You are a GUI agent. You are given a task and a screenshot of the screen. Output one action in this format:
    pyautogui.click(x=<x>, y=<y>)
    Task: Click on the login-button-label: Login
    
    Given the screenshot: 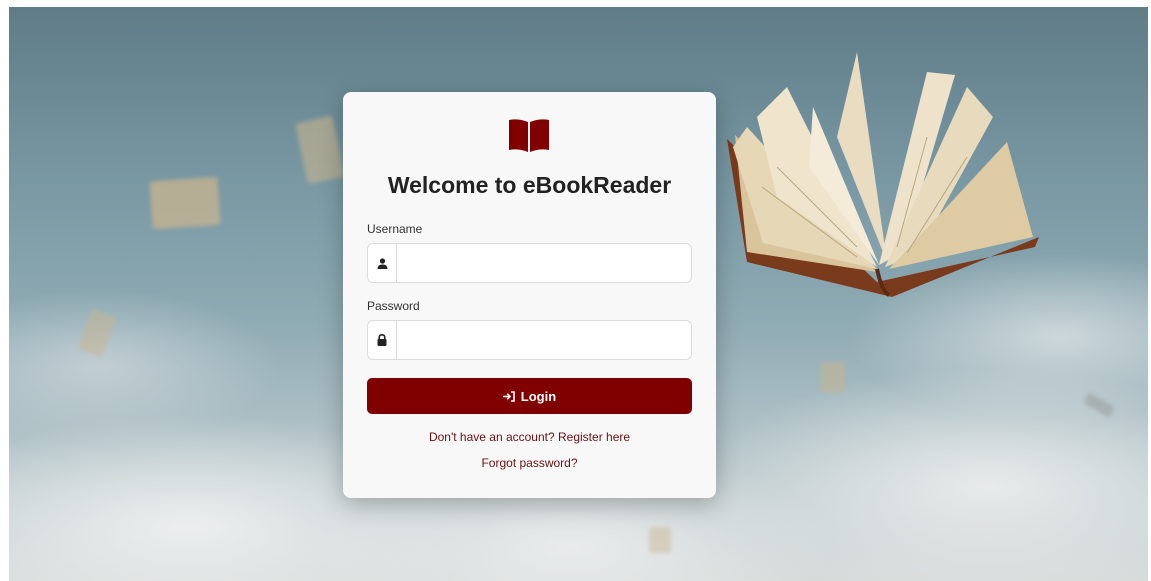 What is the action you would take?
    pyautogui.click(x=538, y=396)
    